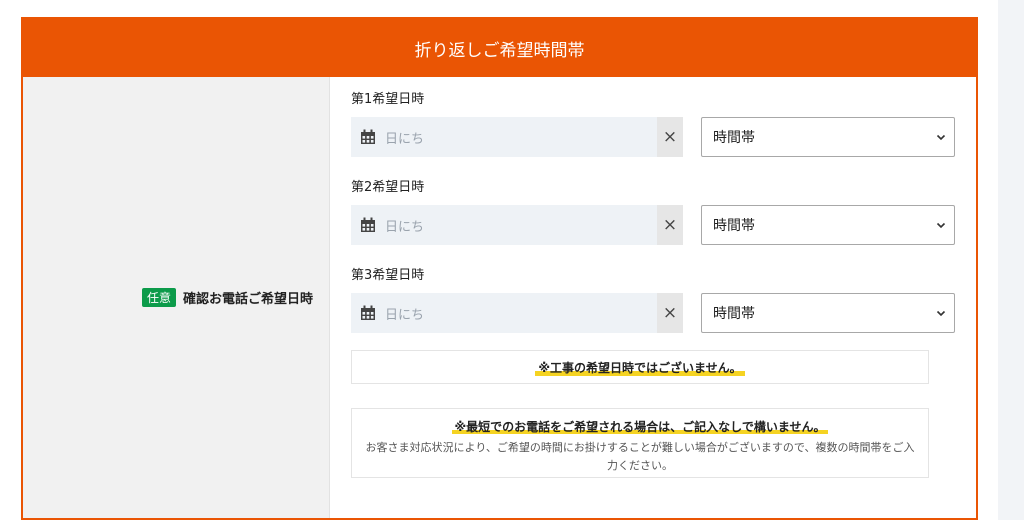 The height and width of the screenshot is (520, 1024). I want to click on note-1-text: ※工事の希望日時ではございません。, so click(640, 367).